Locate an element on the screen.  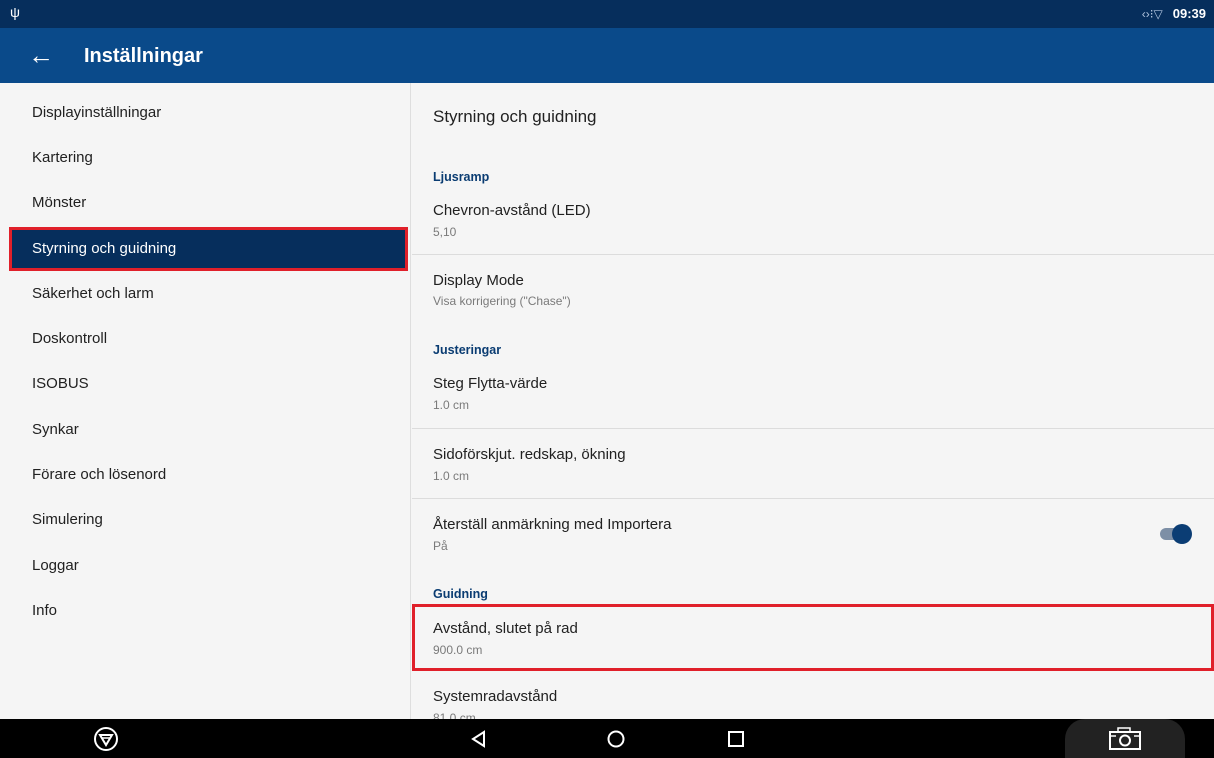
section-ljusramp: Ljusramp is located at coordinates (461, 177).